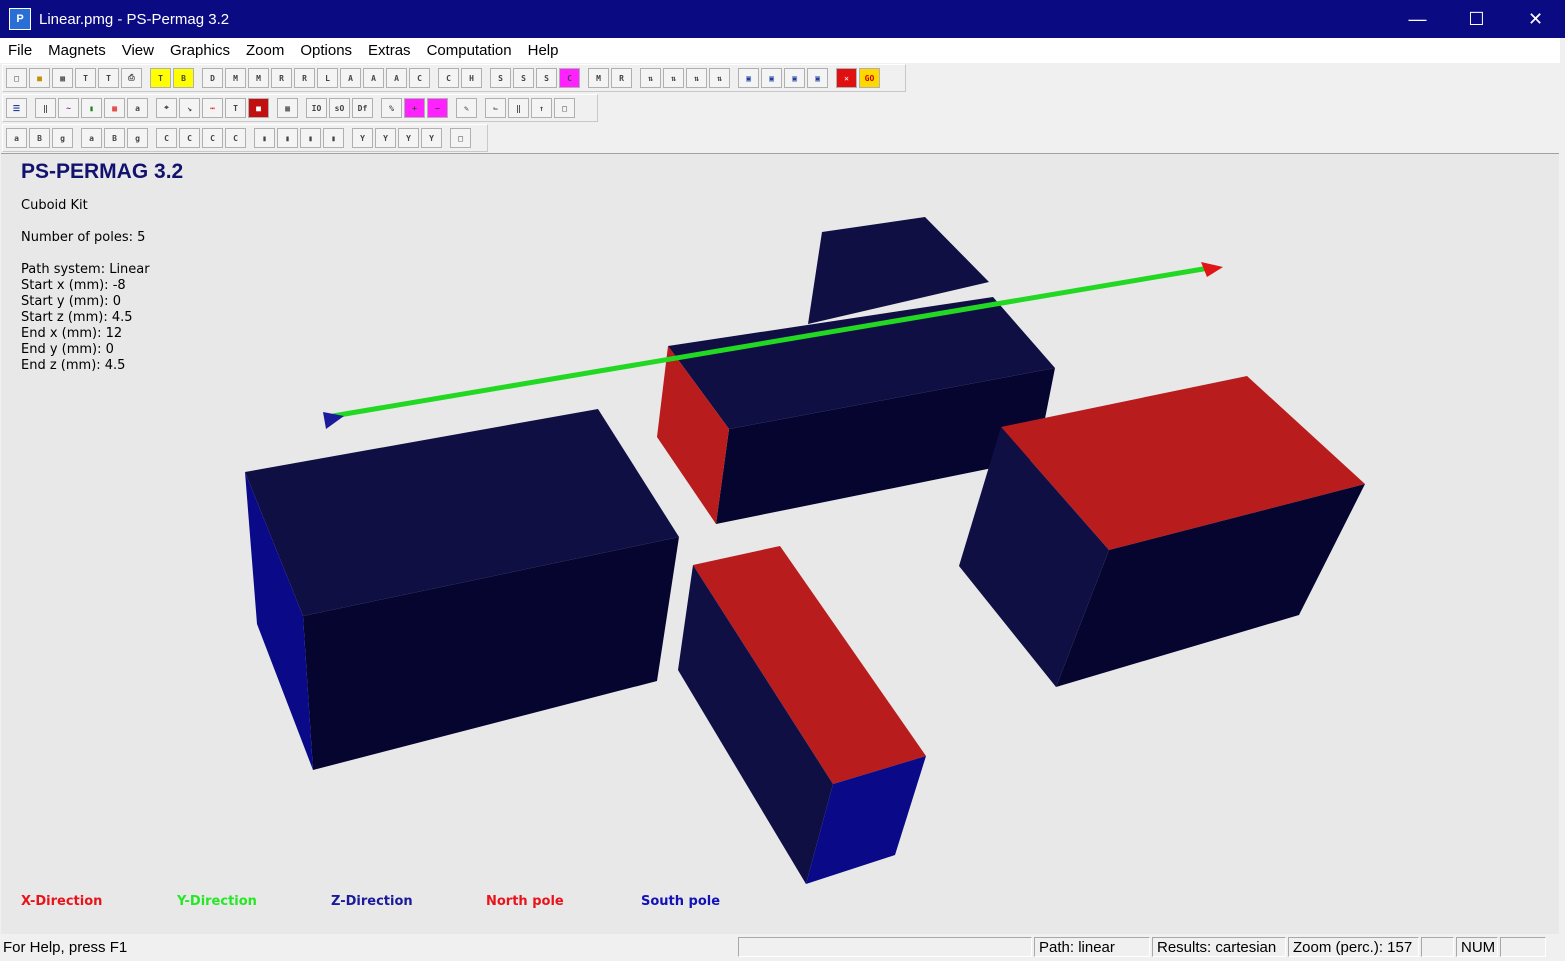 The height and width of the screenshot is (961, 1565). Describe the element at coordinates (396, 78) in the screenshot. I see `magnet-al-icon: A` at that location.